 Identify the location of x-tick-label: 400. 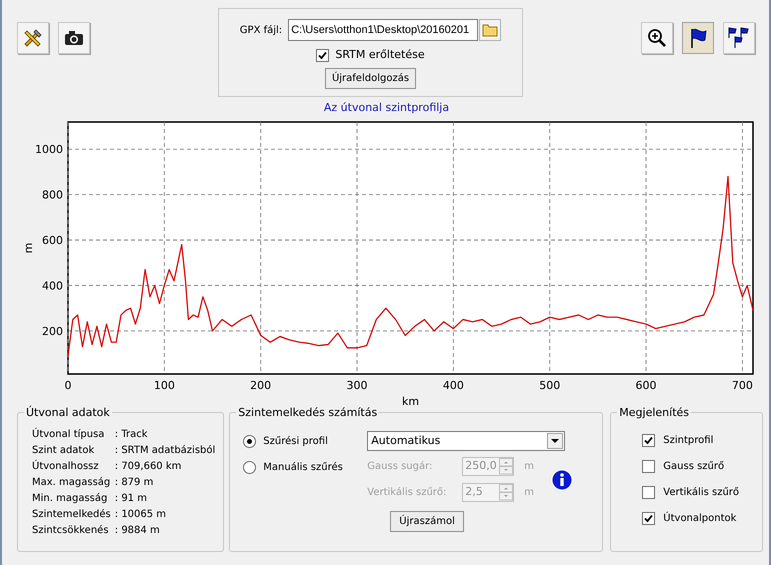
(453, 385).